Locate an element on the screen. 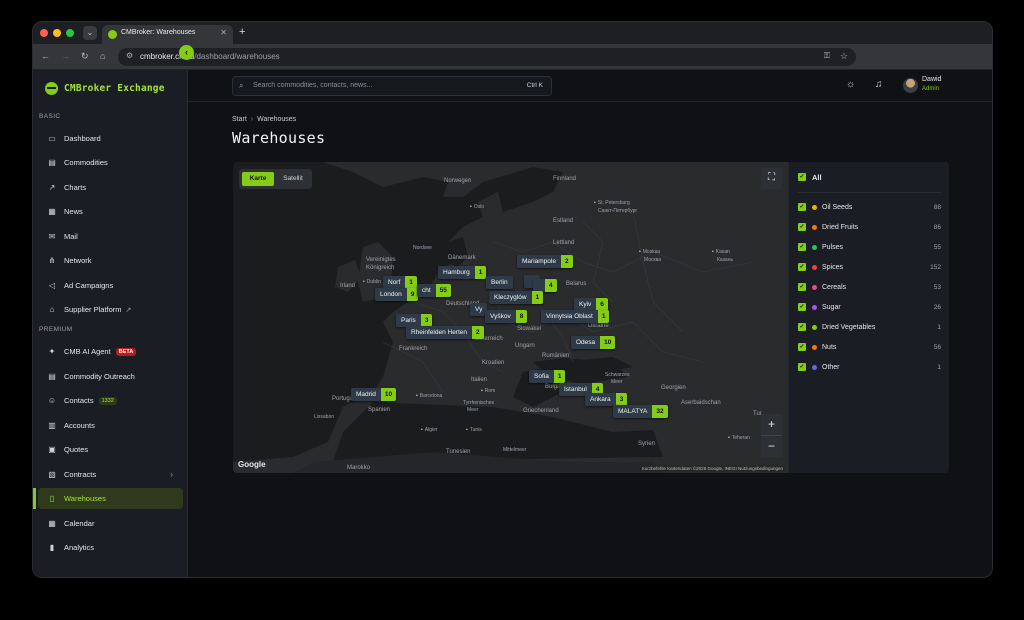 This screenshot has width=1024, height=620. sidebar-item-commodities: ▤ Commodities is located at coordinates (110, 162).